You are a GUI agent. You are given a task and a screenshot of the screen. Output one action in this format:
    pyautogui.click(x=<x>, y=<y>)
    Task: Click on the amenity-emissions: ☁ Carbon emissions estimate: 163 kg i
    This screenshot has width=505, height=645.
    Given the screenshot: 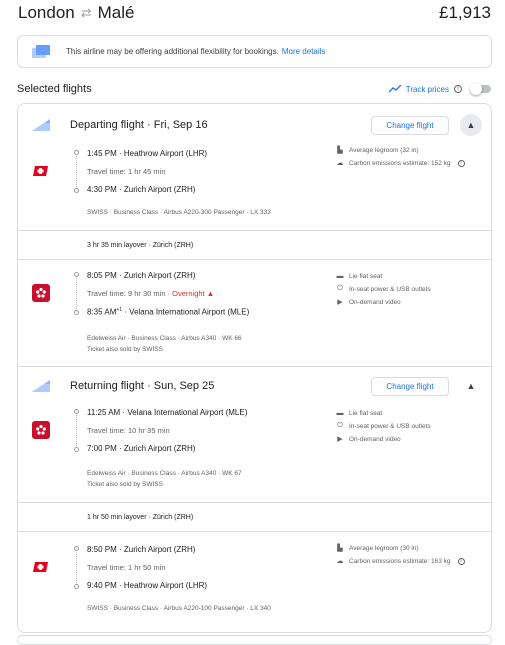 What is the action you would take?
    pyautogui.click(x=400, y=561)
    